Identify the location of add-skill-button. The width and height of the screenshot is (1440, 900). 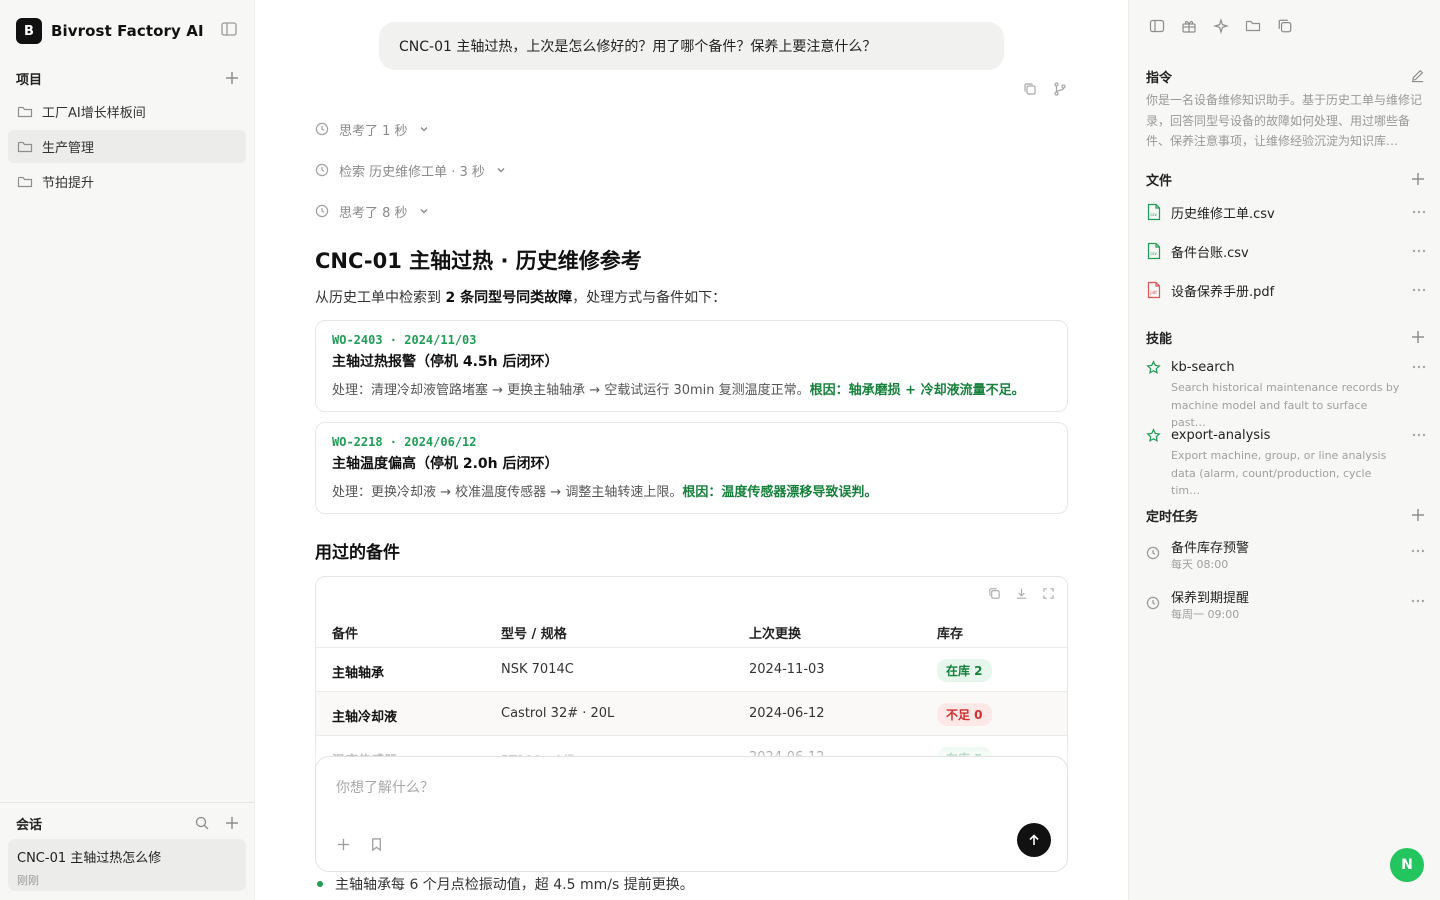
(1418, 337).